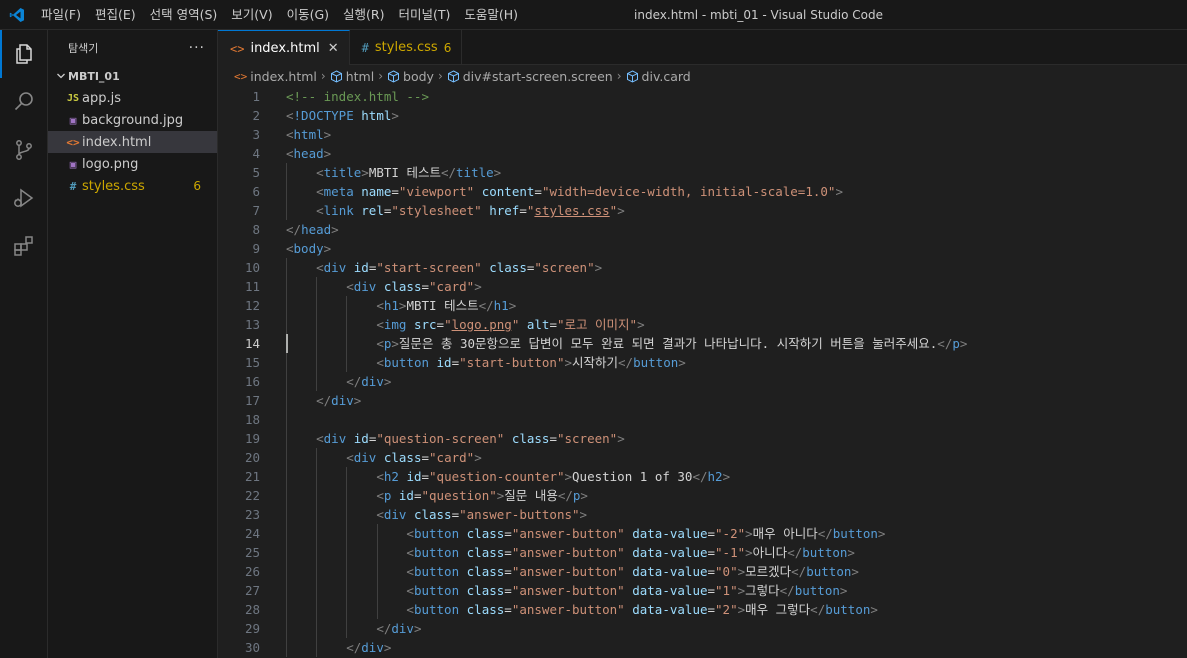 Image resolution: width=1187 pixels, height=658 pixels. What do you see at coordinates (132, 164) in the screenshot?
I see `file-item-logo-png: ▣ logo.png` at bounding box center [132, 164].